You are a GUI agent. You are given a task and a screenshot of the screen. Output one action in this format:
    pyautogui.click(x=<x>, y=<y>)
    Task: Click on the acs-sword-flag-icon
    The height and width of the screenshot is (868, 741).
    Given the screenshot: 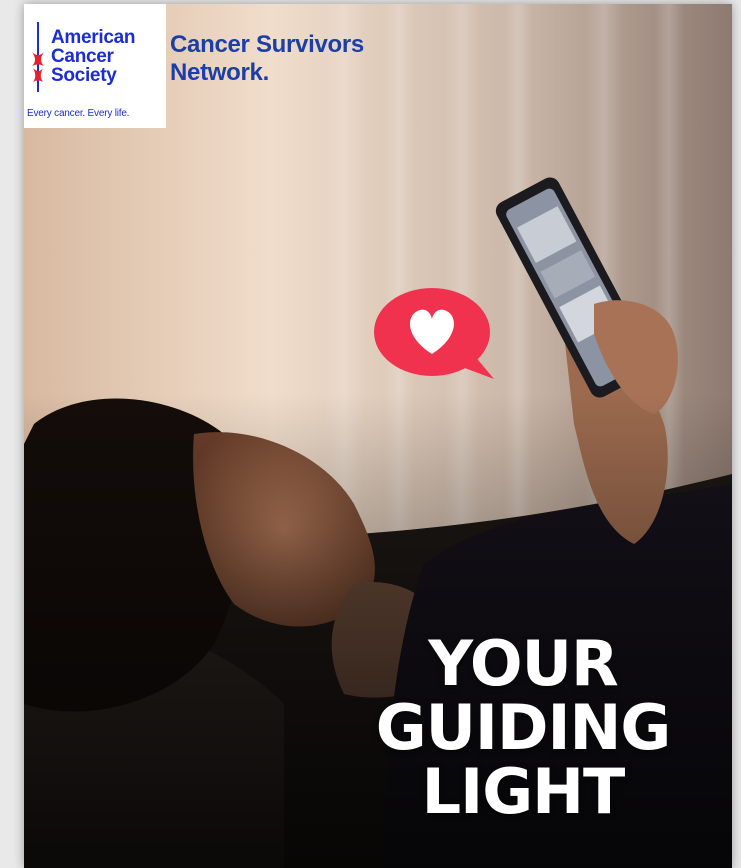 What is the action you would take?
    pyautogui.click(x=38, y=57)
    